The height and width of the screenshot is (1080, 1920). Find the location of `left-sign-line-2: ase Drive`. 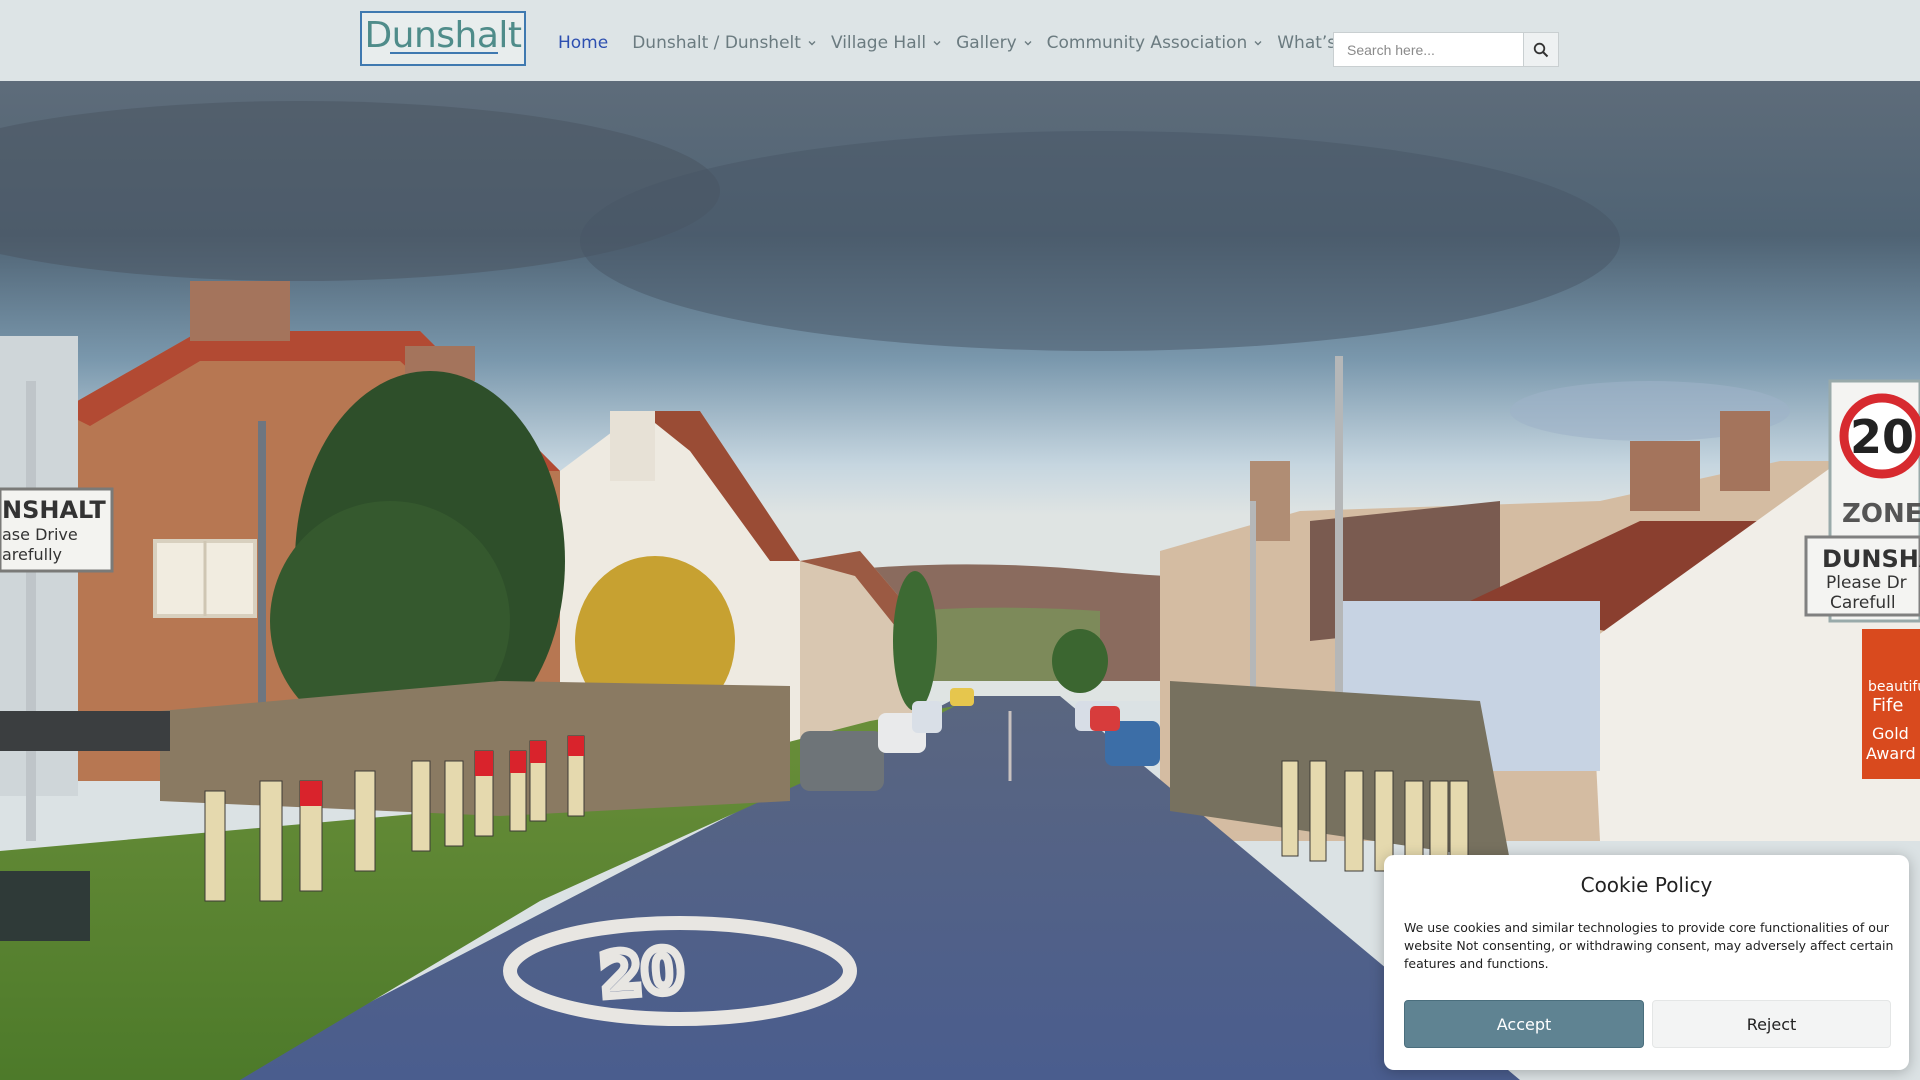

left-sign-line-2: ase Drive is located at coordinates (40, 534).